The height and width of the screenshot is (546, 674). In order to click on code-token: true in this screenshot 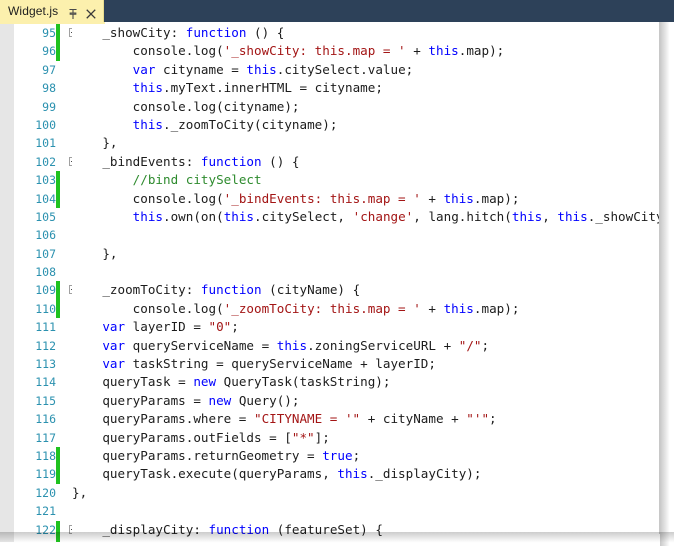, I will do `click(337, 455)`.